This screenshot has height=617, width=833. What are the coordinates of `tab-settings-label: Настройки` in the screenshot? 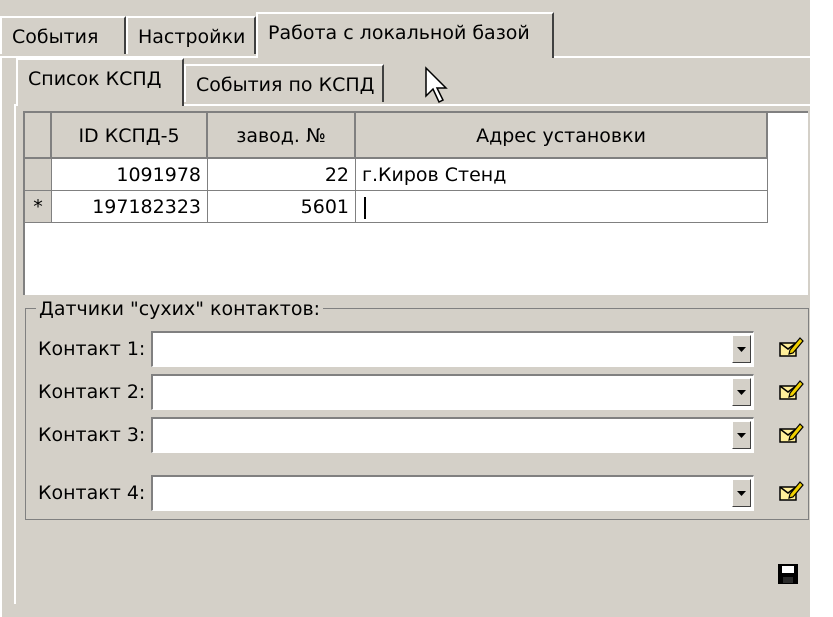 It's located at (192, 37).